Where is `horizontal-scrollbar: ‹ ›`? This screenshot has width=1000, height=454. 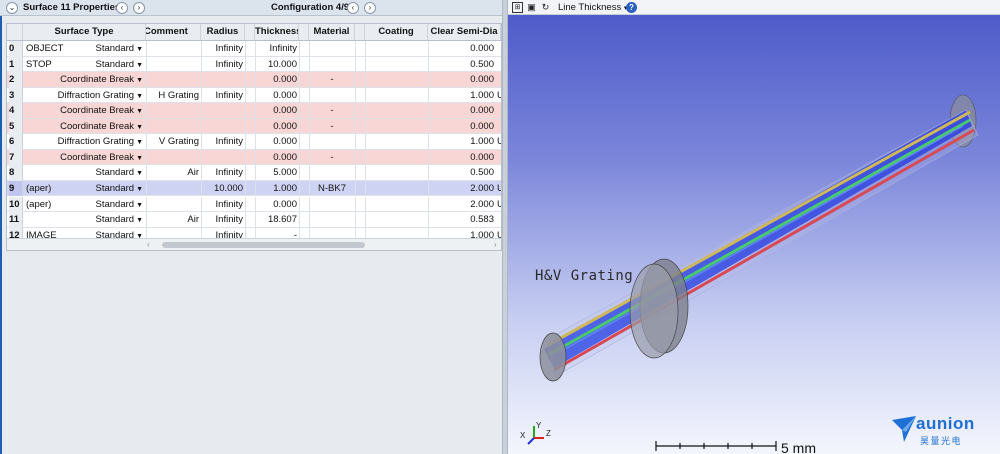
horizontal-scrollbar: ‹ › is located at coordinates (254, 244).